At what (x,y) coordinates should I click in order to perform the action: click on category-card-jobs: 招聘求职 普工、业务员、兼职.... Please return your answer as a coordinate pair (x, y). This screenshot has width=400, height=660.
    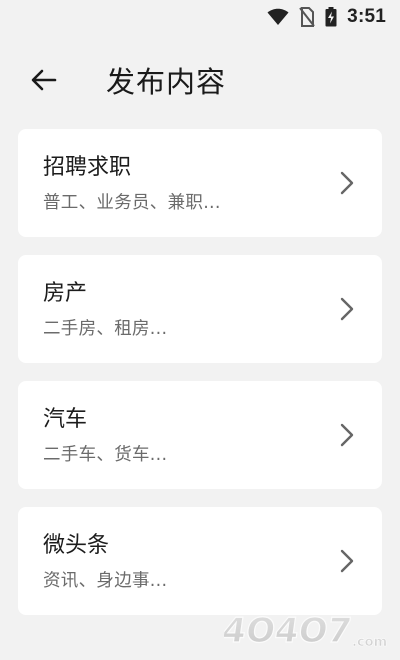
    Looking at the image, I should click on (200, 183).